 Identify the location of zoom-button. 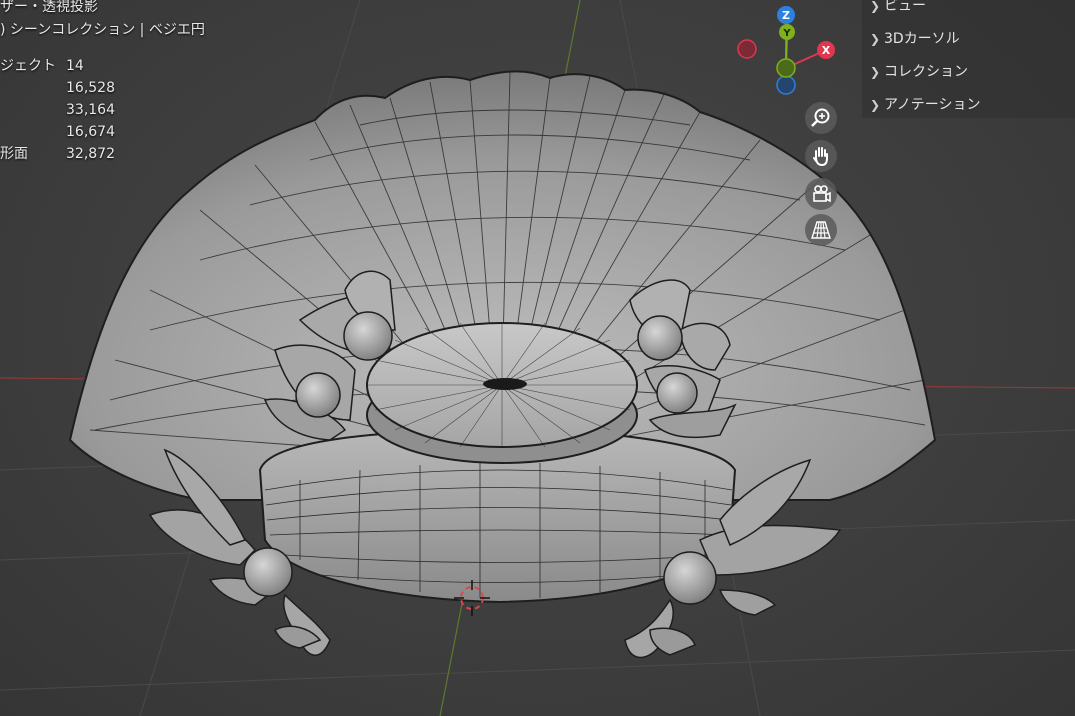
(821, 118).